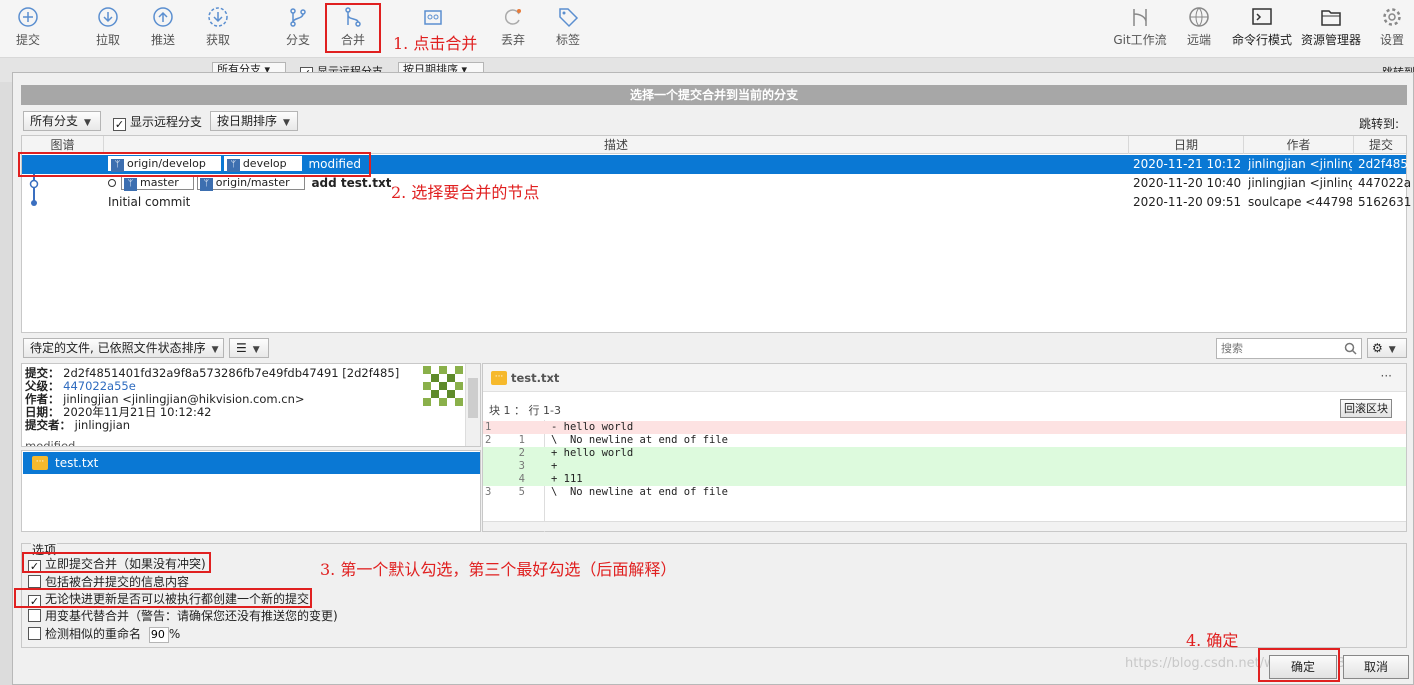 This screenshot has height=685, width=1414. What do you see at coordinates (1299, 145) in the screenshot?
I see `col-author: 作者` at bounding box center [1299, 145].